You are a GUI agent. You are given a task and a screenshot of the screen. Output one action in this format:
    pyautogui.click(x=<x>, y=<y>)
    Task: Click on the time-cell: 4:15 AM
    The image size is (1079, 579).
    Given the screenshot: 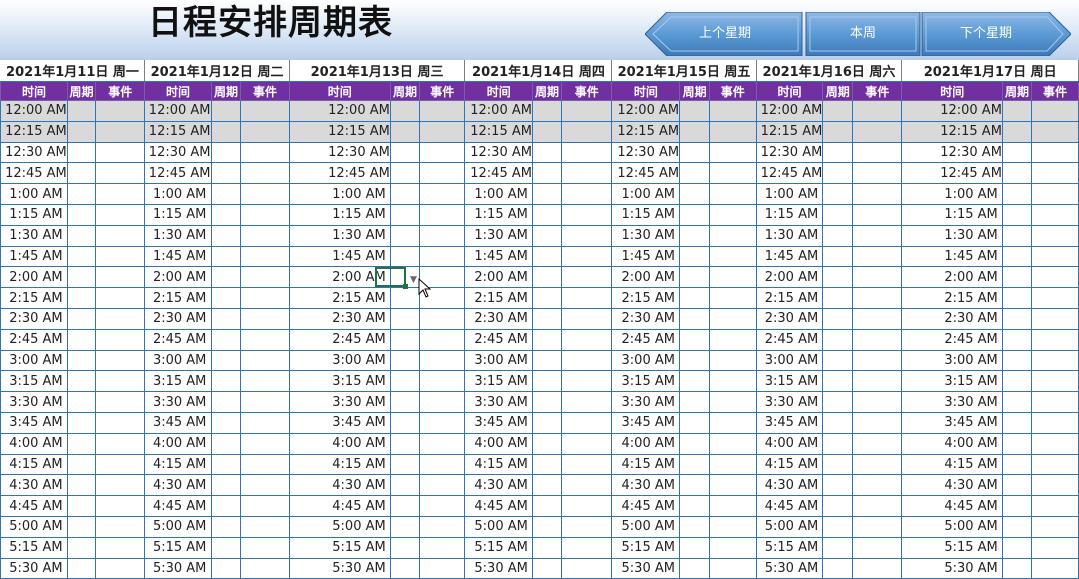 What is the action you would take?
    pyautogui.click(x=789, y=464)
    